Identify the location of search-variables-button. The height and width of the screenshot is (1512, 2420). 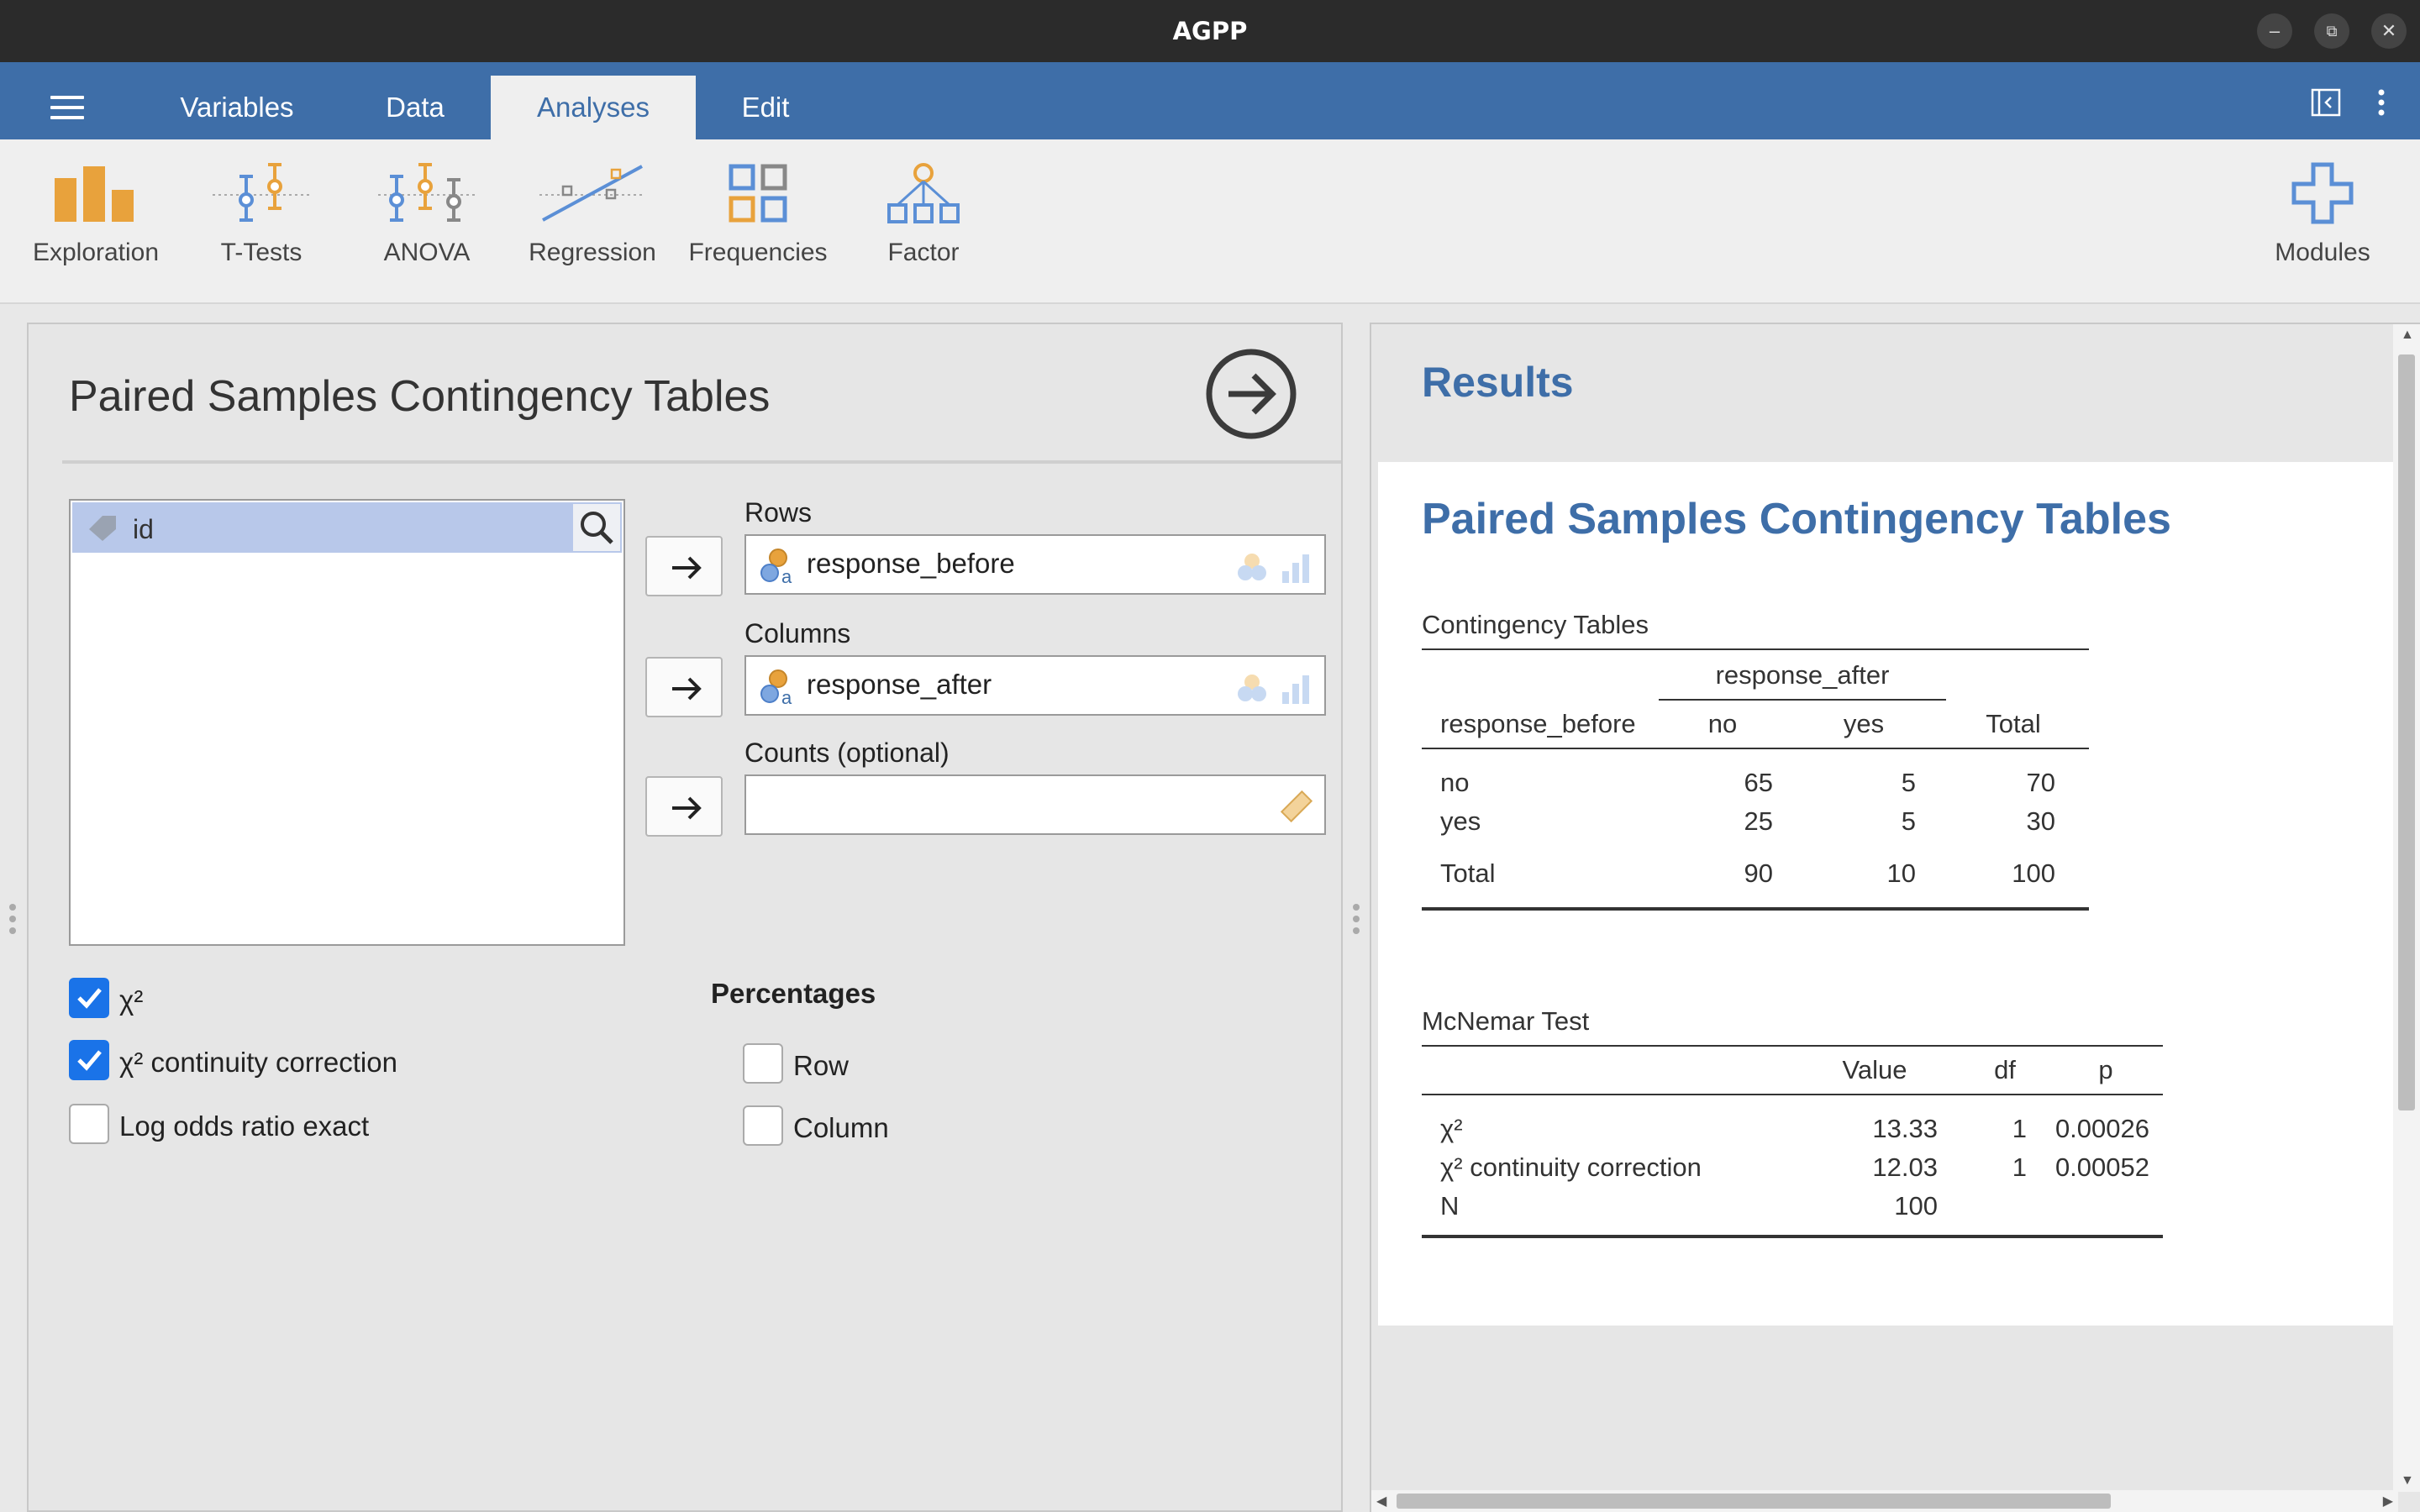
(597, 527).